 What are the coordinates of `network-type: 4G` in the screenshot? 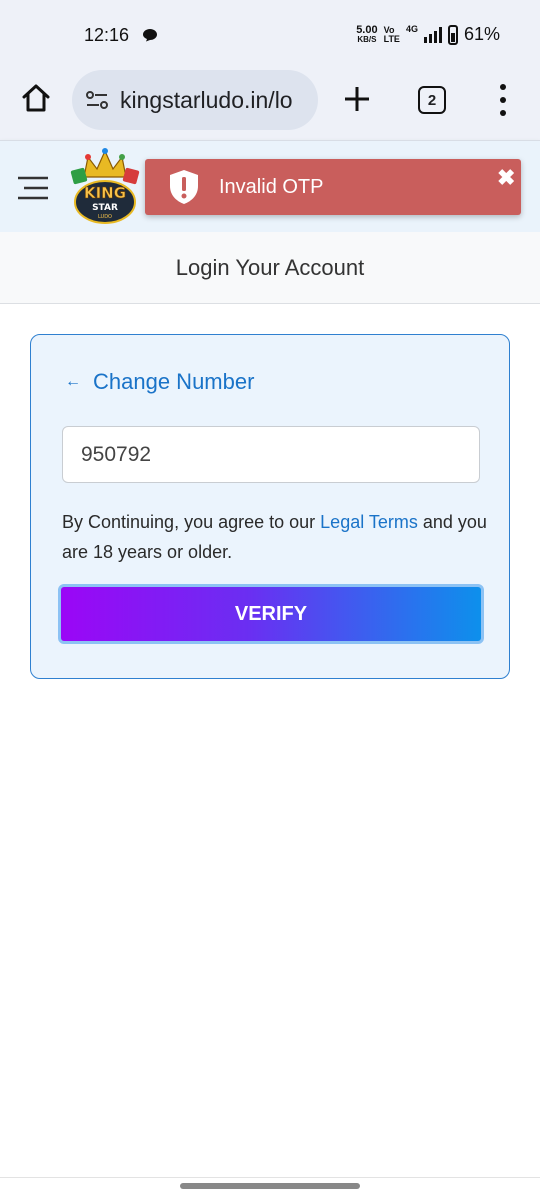 It's located at (411, 29).